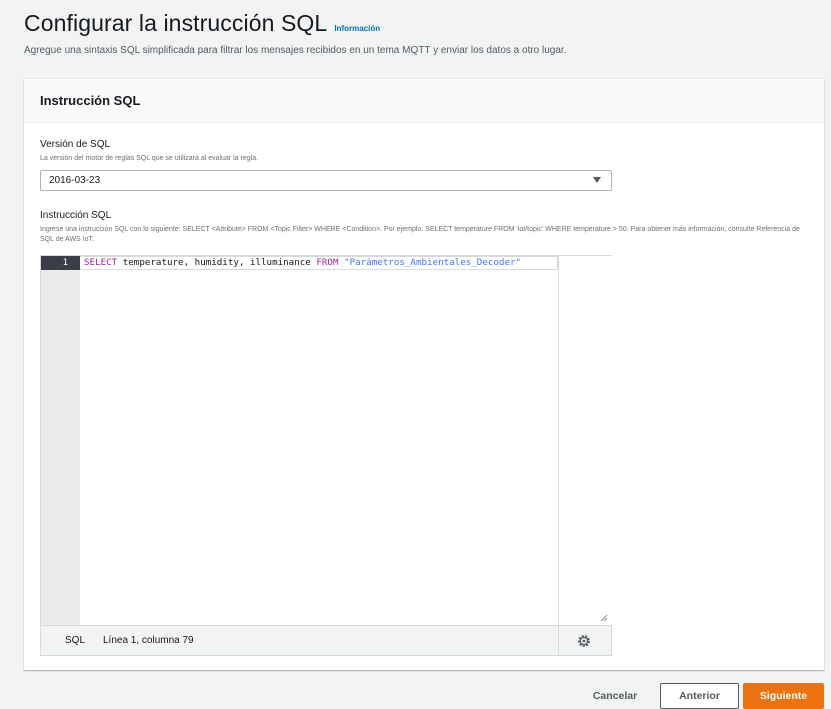 The image size is (831, 709). Describe the element at coordinates (148, 640) in the screenshot. I see `status-cursor-position: Línea 1, columna 79` at that location.